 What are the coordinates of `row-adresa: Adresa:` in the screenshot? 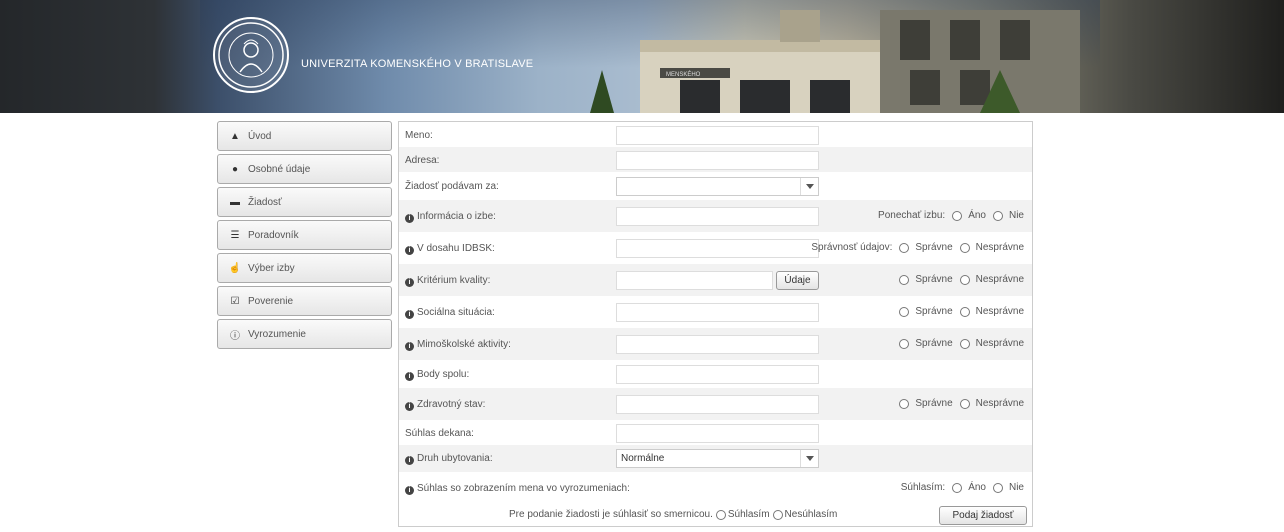 It's located at (715, 159).